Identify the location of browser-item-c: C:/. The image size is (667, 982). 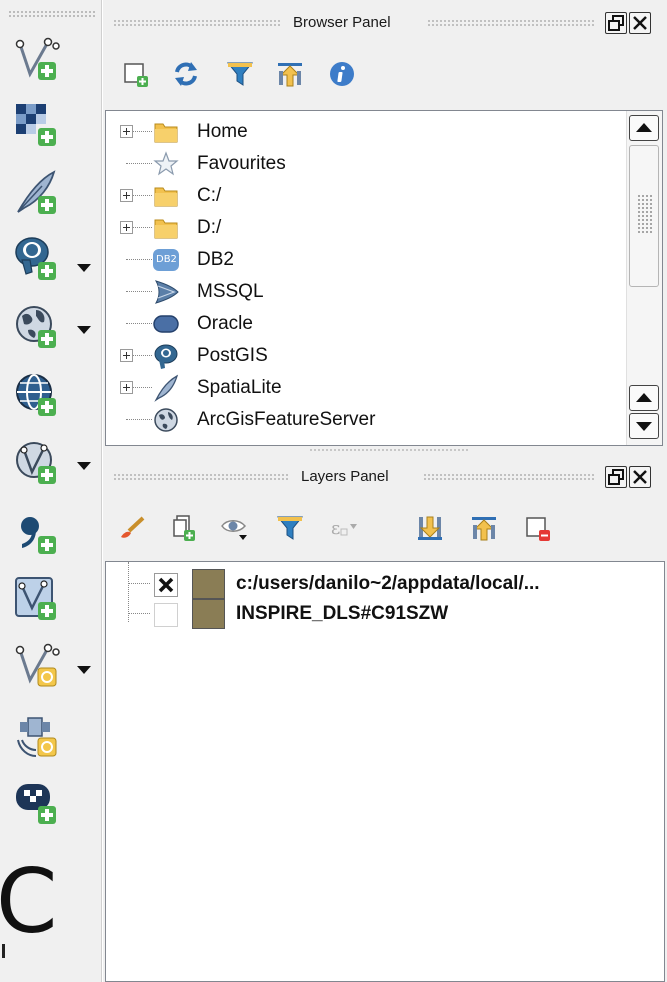
(366, 195).